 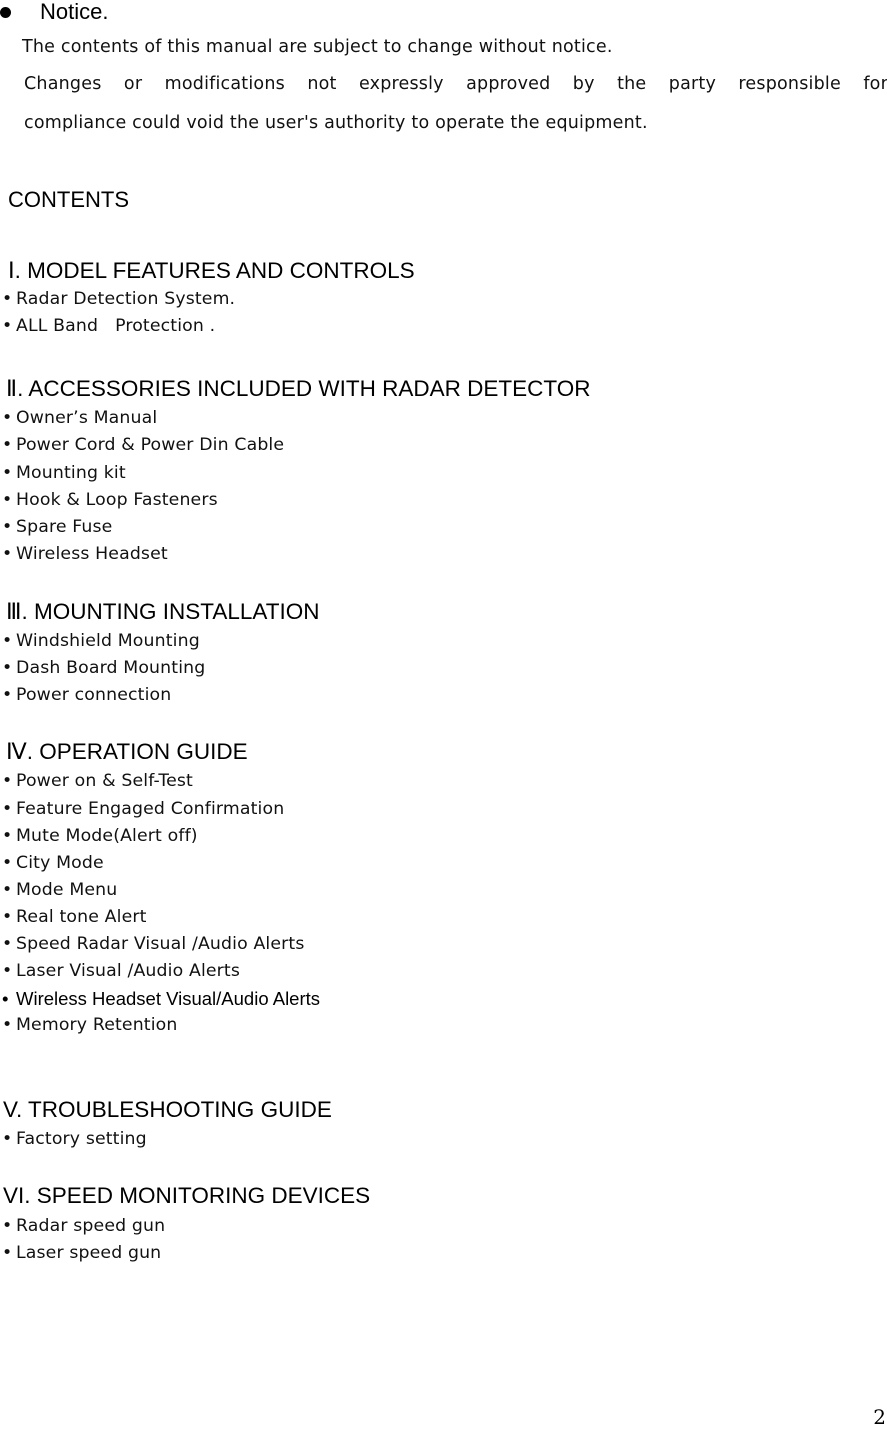 I want to click on toc-item: • Power connection, so click(x=86, y=695).